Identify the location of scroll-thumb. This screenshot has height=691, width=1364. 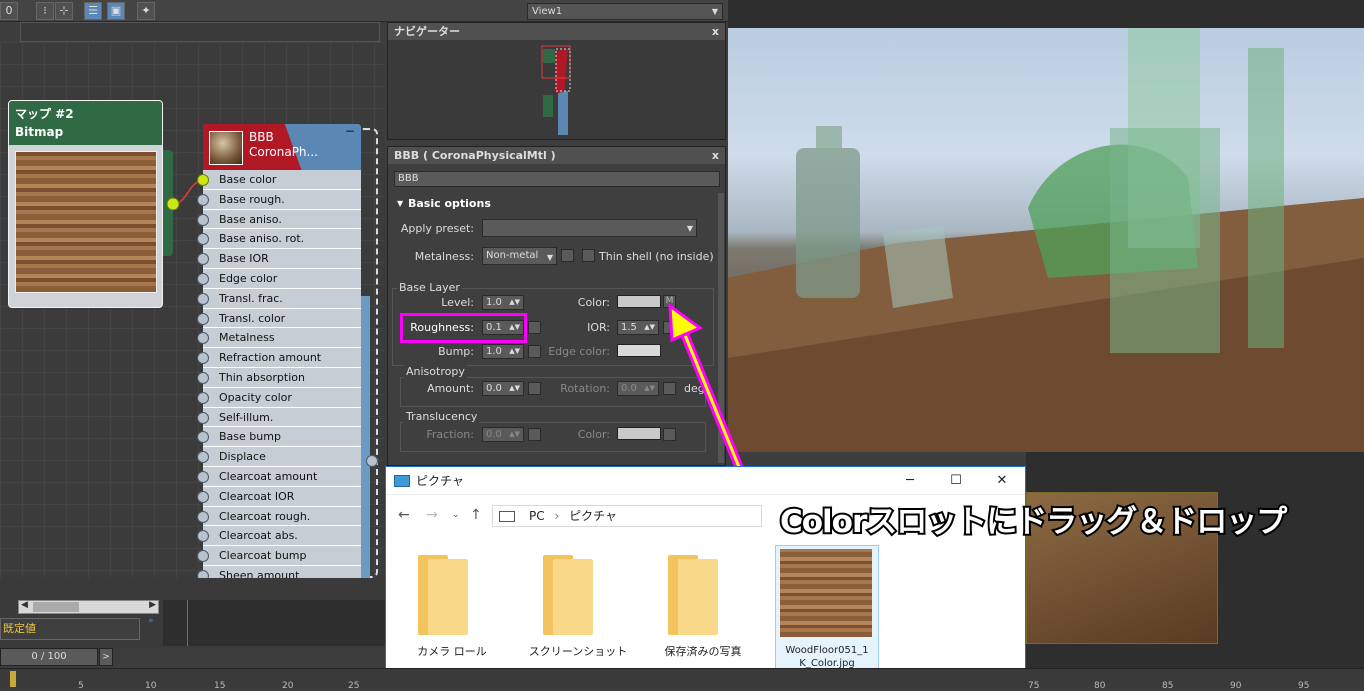
(56, 607).